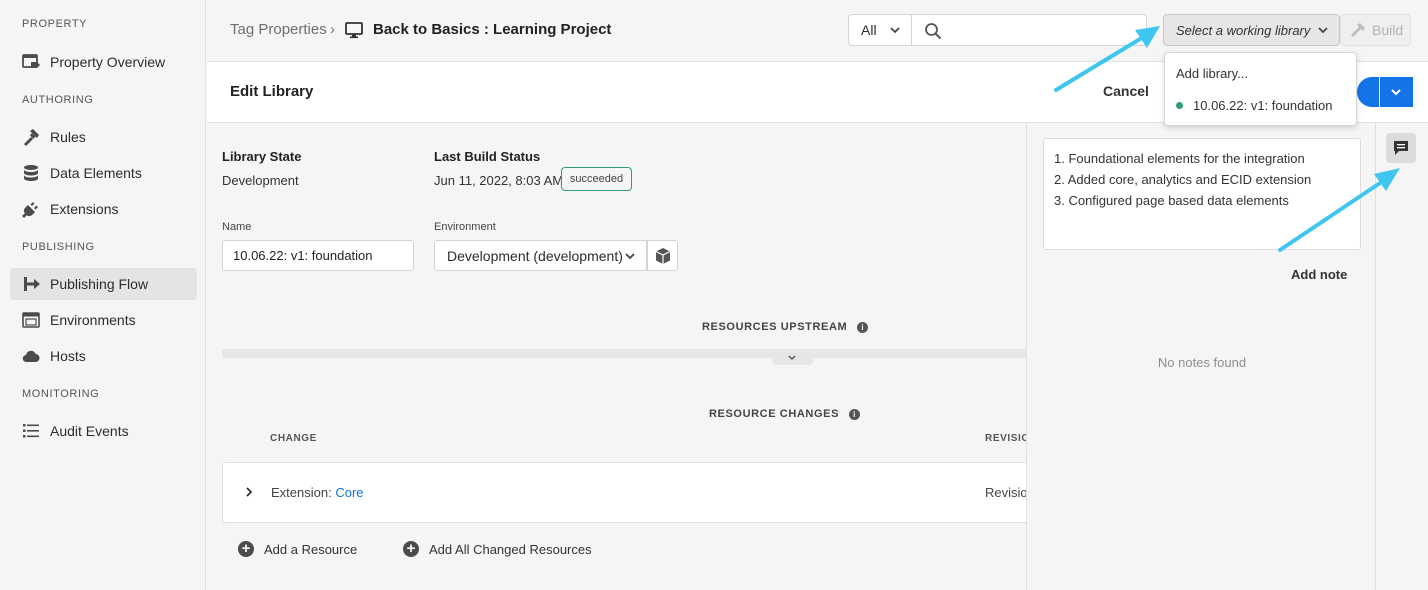  What do you see at coordinates (103, 137) in the screenshot?
I see `sidebar-item-rules: Rules` at bounding box center [103, 137].